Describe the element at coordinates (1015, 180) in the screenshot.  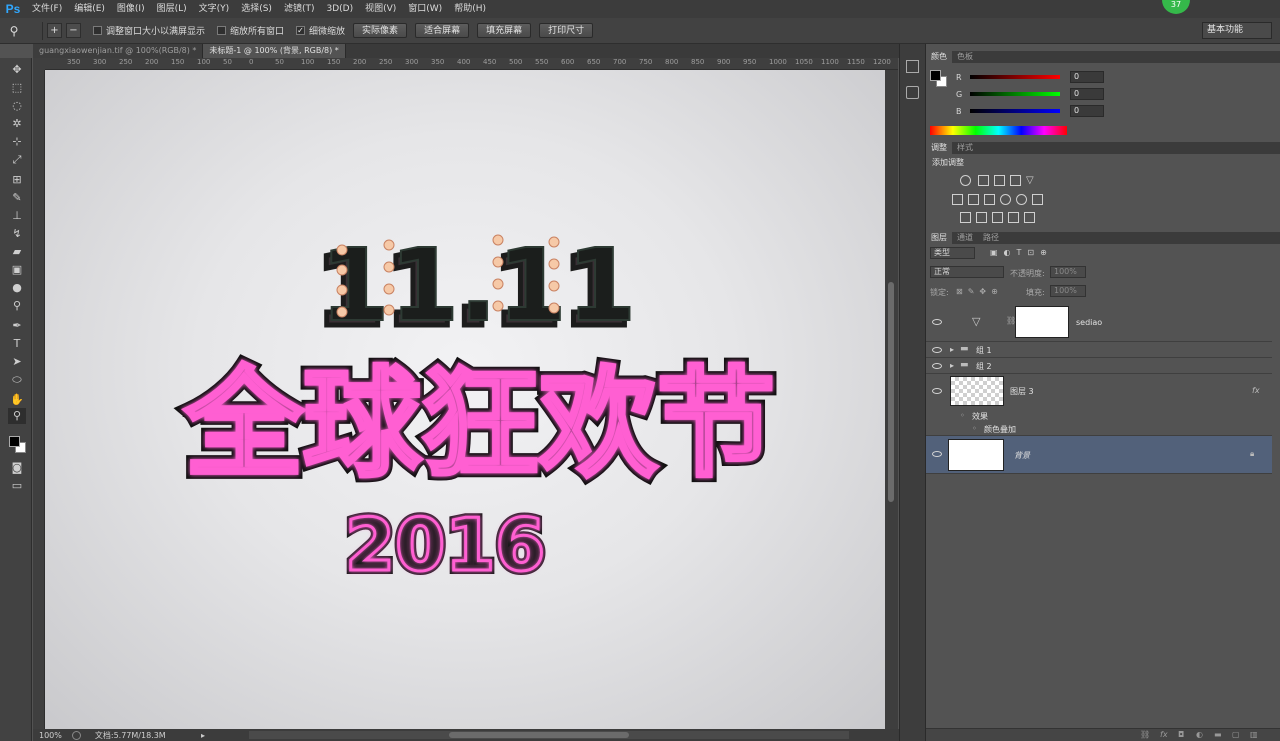
I see `exposure-icon` at that location.